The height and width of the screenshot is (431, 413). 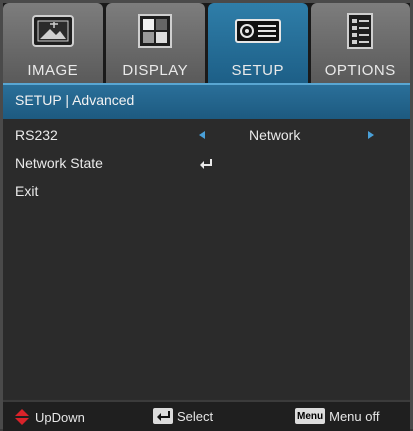 What do you see at coordinates (22, 417) in the screenshot?
I see `updown-icon` at bounding box center [22, 417].